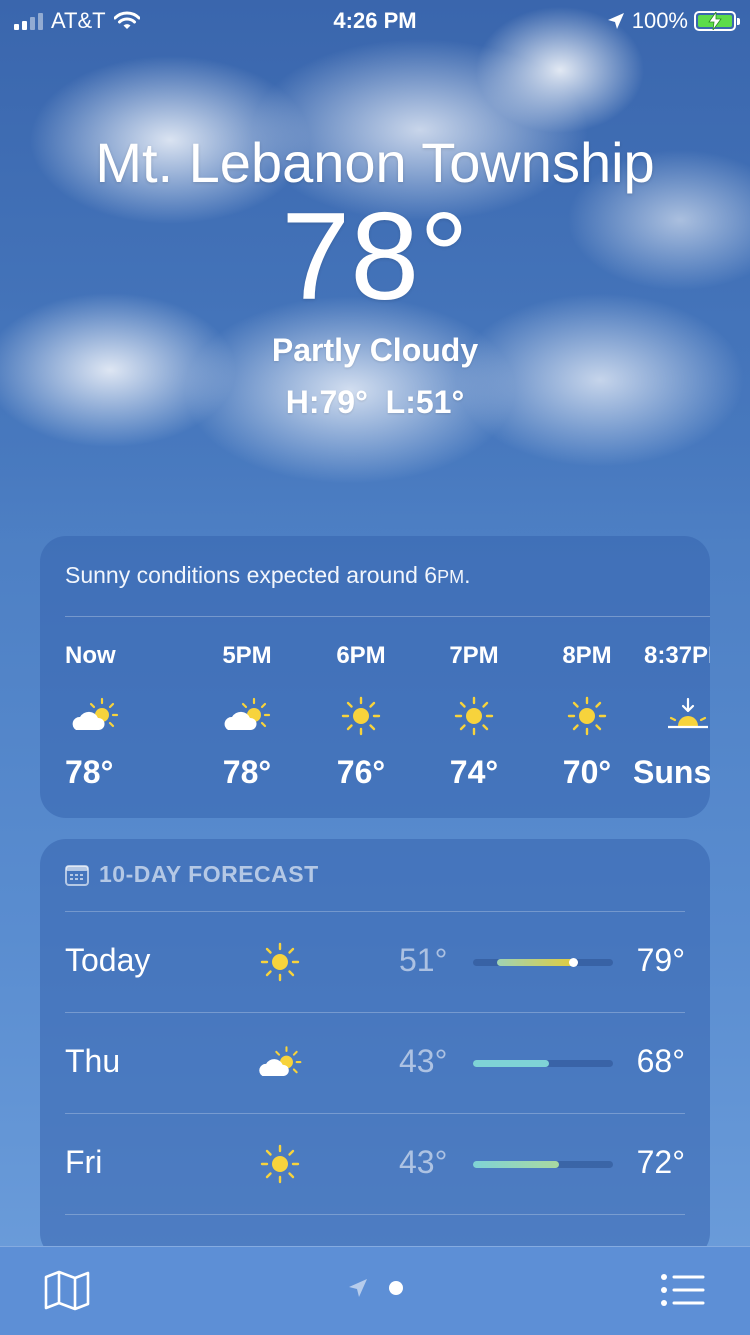 This screenshot has width=750, height=1335. Describe the element at coordinates (108, 960) in the screenshot. I see `forecast-day: Today` at that location.